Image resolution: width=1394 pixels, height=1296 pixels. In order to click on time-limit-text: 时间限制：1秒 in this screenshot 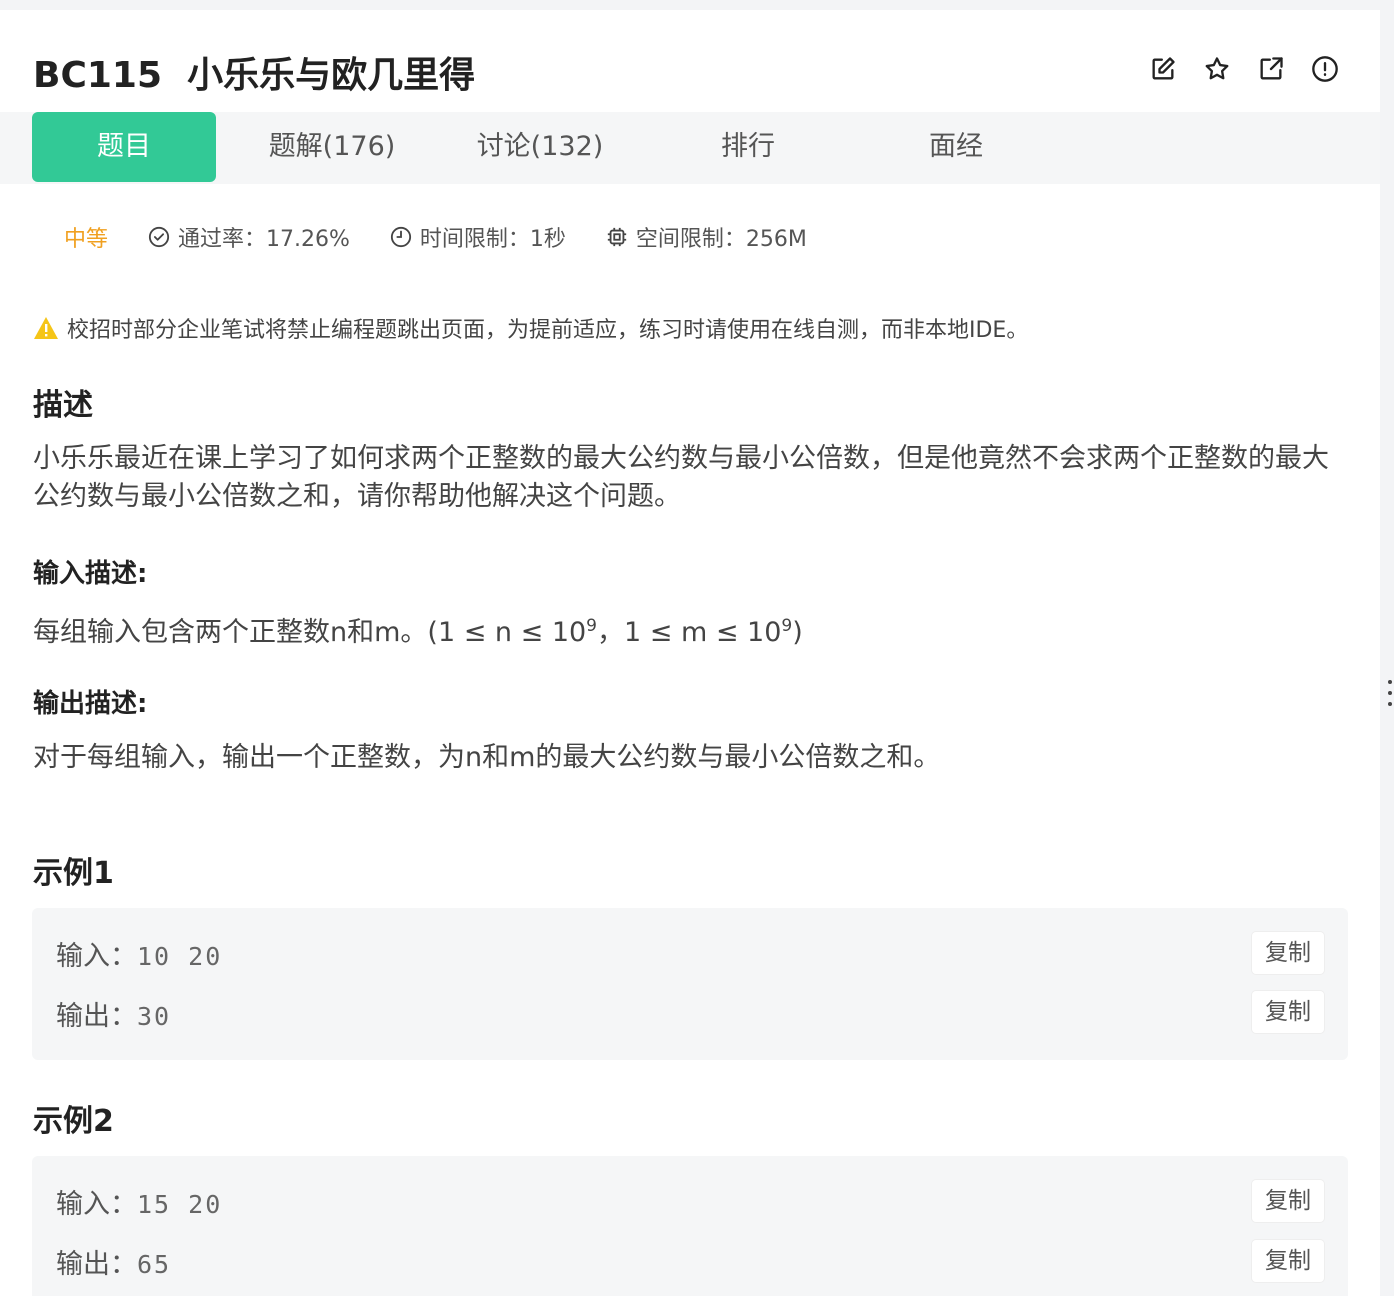, I will do `click(492, 239)`.